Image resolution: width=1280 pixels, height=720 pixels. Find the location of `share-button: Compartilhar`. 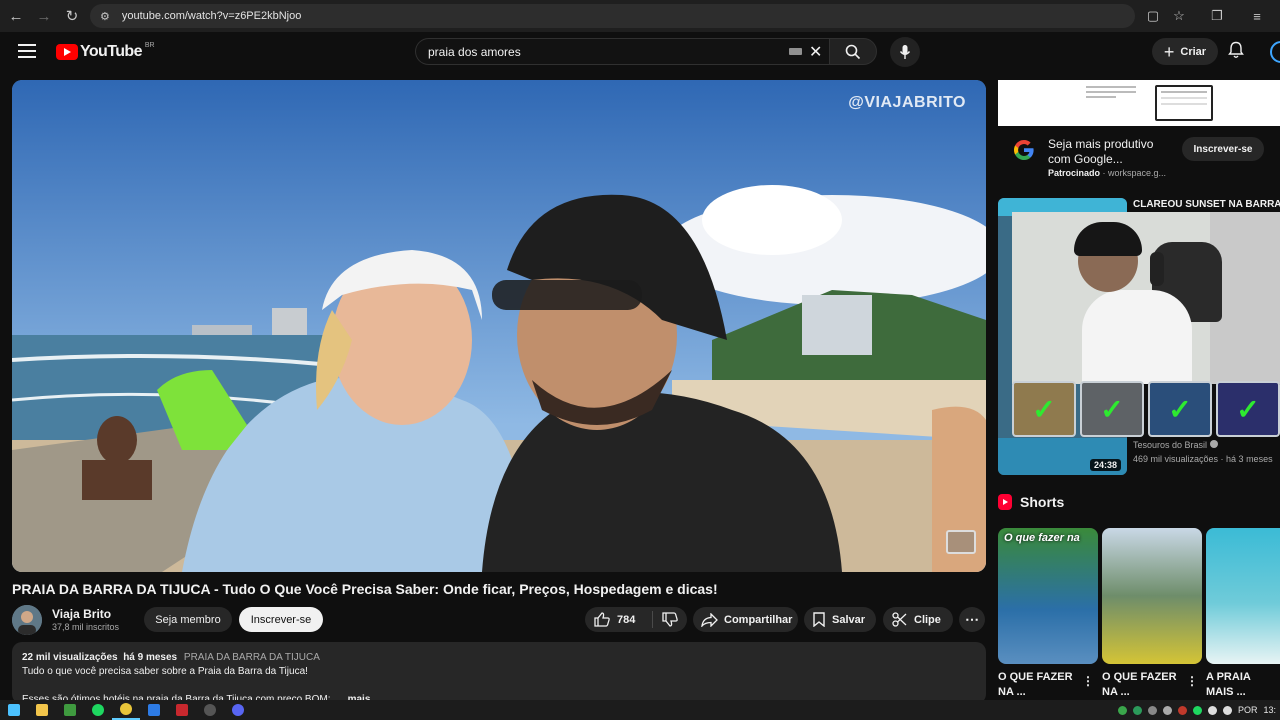

share-button: Compartilhar is located at coordinates (745, 619).